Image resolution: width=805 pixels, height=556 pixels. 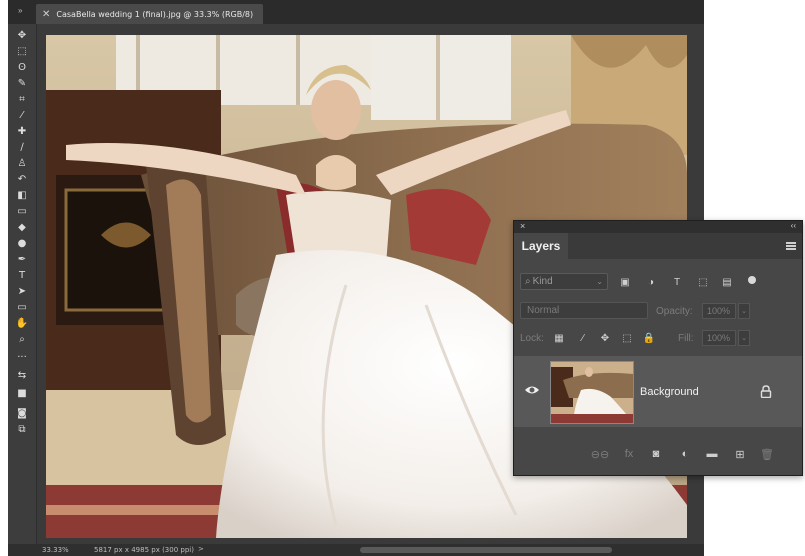 What do you see at coordinates (629, 454) in the screenshot?
I see `layer-style-fx-icon: fx` at bounding box center [629, 454].